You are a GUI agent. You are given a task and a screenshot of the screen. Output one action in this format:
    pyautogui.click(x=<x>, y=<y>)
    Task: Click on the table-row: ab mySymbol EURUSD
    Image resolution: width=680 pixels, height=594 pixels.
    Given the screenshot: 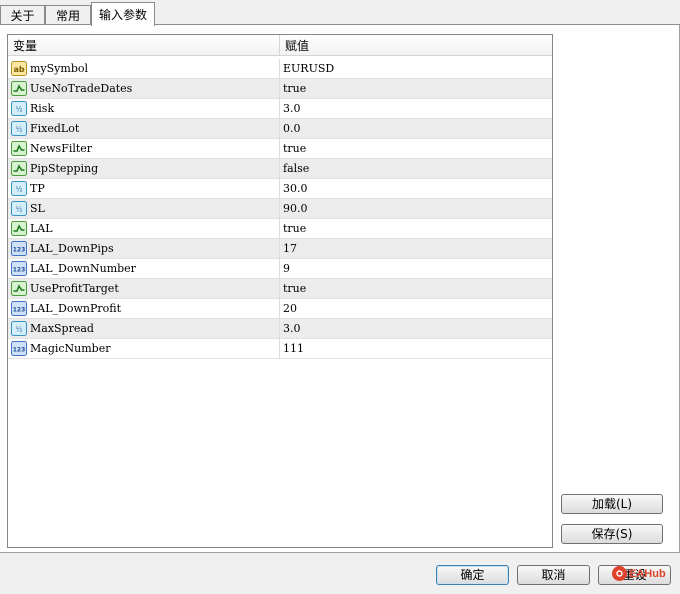 What is the action you would take?
    pyautogui.click(x=280, y=68)
    